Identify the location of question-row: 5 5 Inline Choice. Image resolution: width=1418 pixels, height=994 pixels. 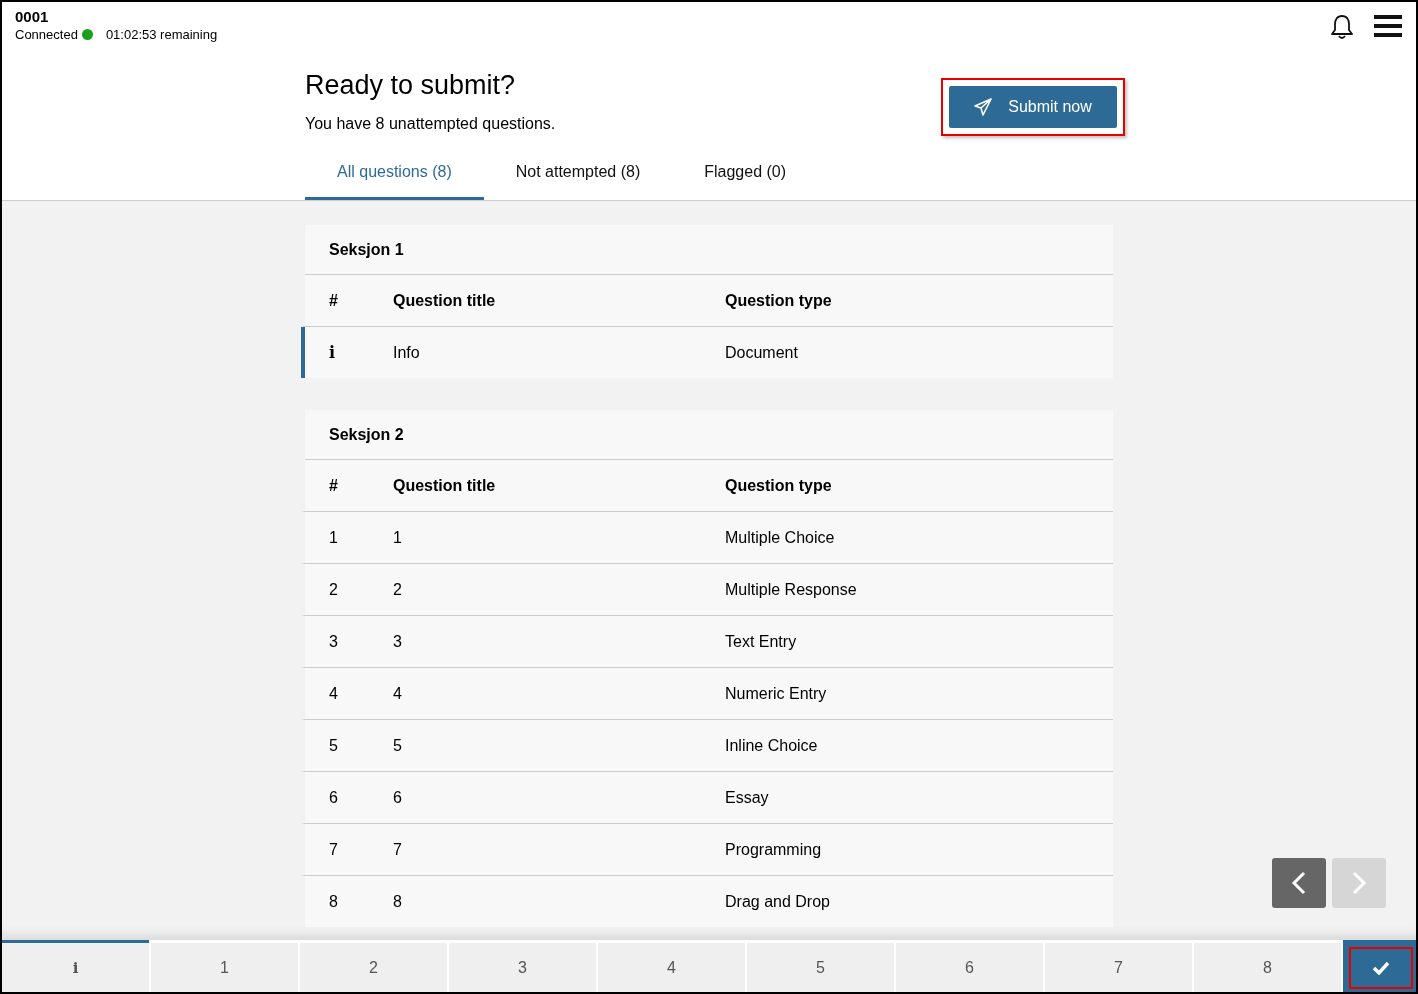
(707, 746).